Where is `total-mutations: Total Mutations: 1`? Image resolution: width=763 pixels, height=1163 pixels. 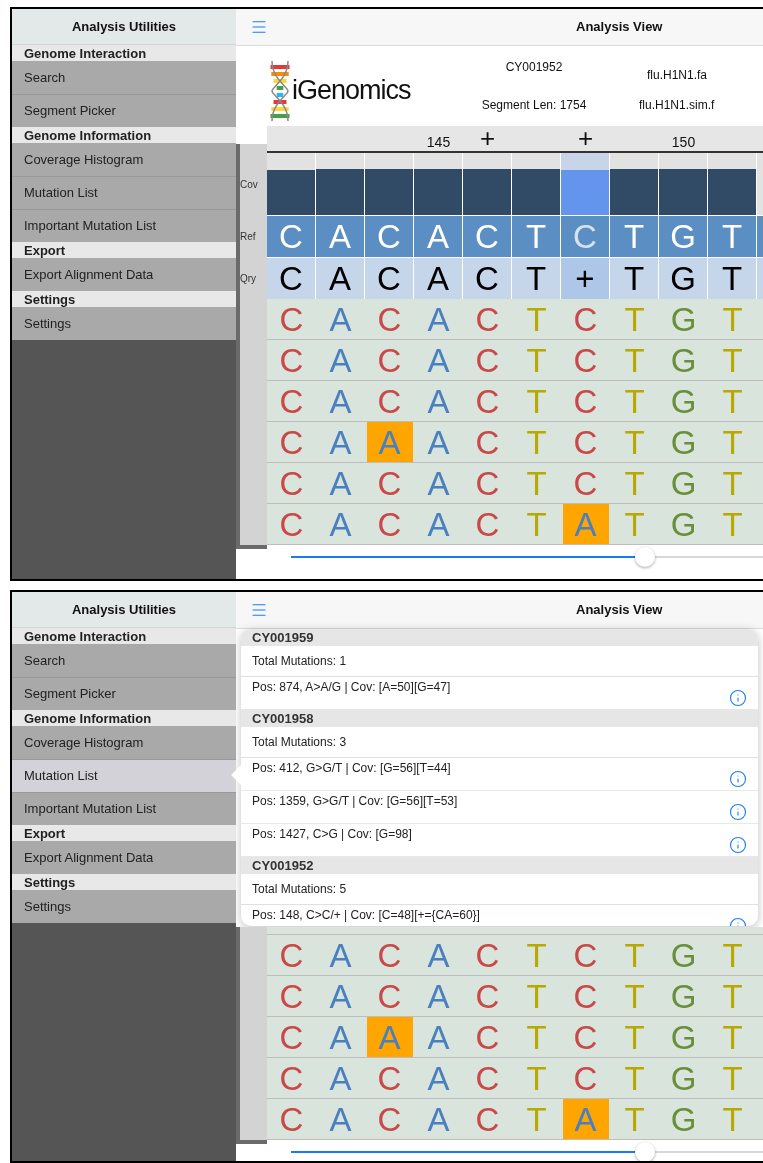
total-mutations: Total Mutations: 1 is located at coordinates (299, 661).